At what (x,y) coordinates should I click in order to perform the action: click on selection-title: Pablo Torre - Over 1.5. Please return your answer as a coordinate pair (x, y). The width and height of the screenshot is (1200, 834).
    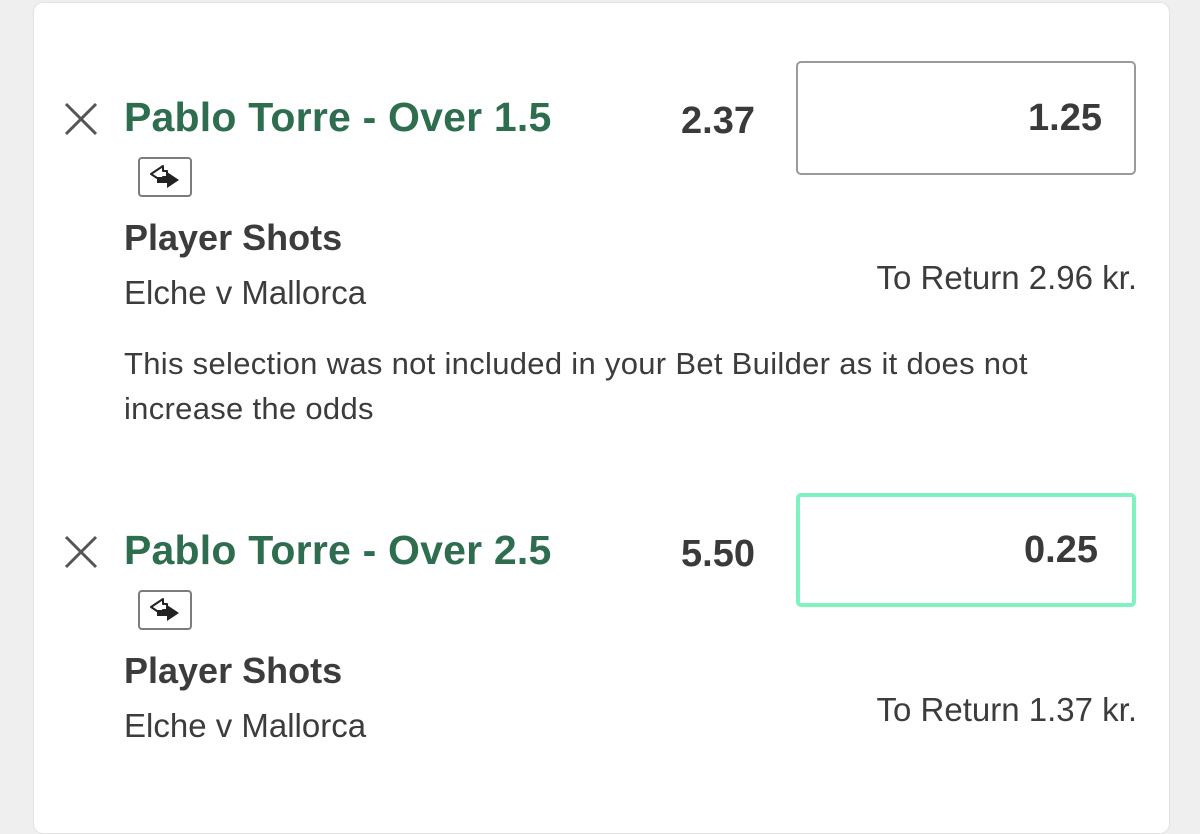
    Looking at the image, I should click on (338, 117).